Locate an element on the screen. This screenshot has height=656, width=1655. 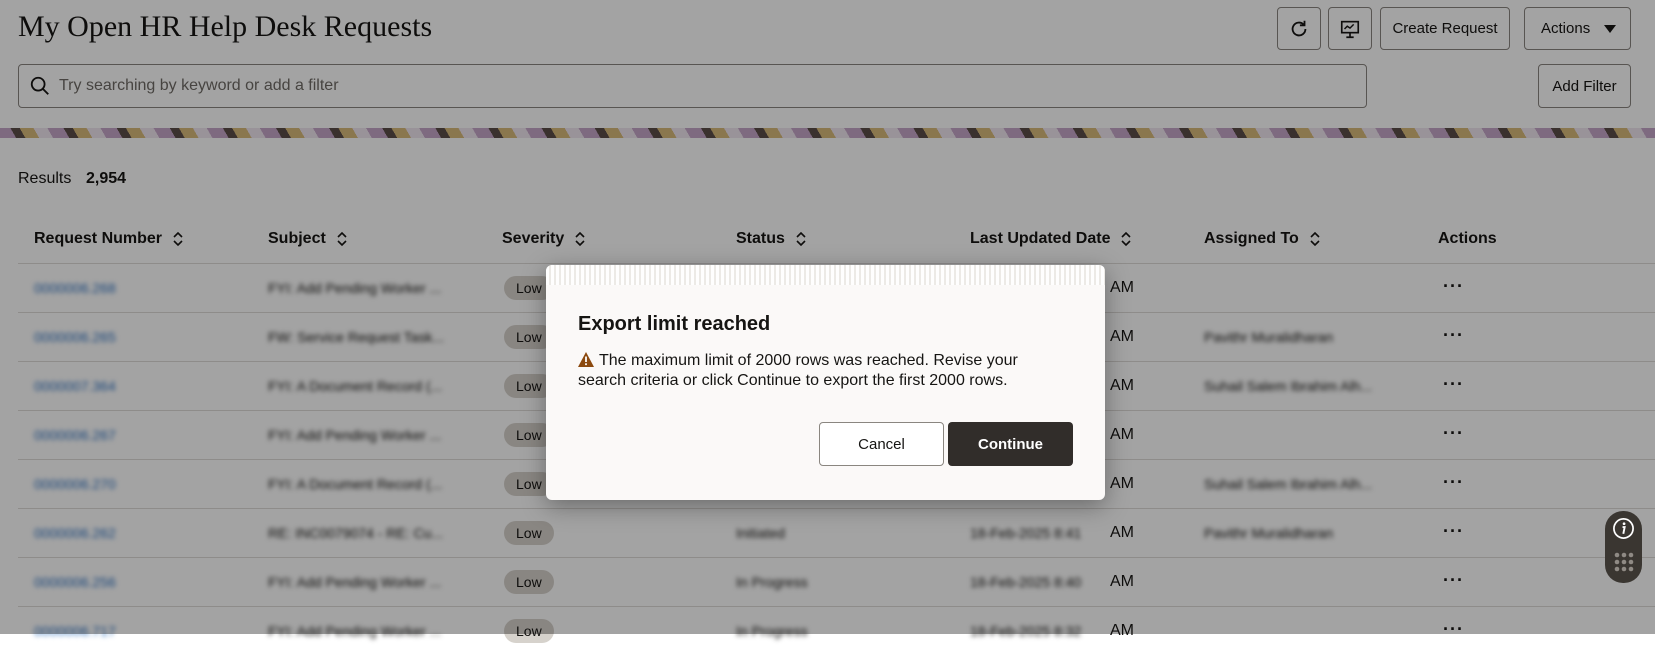
dialog-title: Export limit reached is located at coordinates (674, 324).